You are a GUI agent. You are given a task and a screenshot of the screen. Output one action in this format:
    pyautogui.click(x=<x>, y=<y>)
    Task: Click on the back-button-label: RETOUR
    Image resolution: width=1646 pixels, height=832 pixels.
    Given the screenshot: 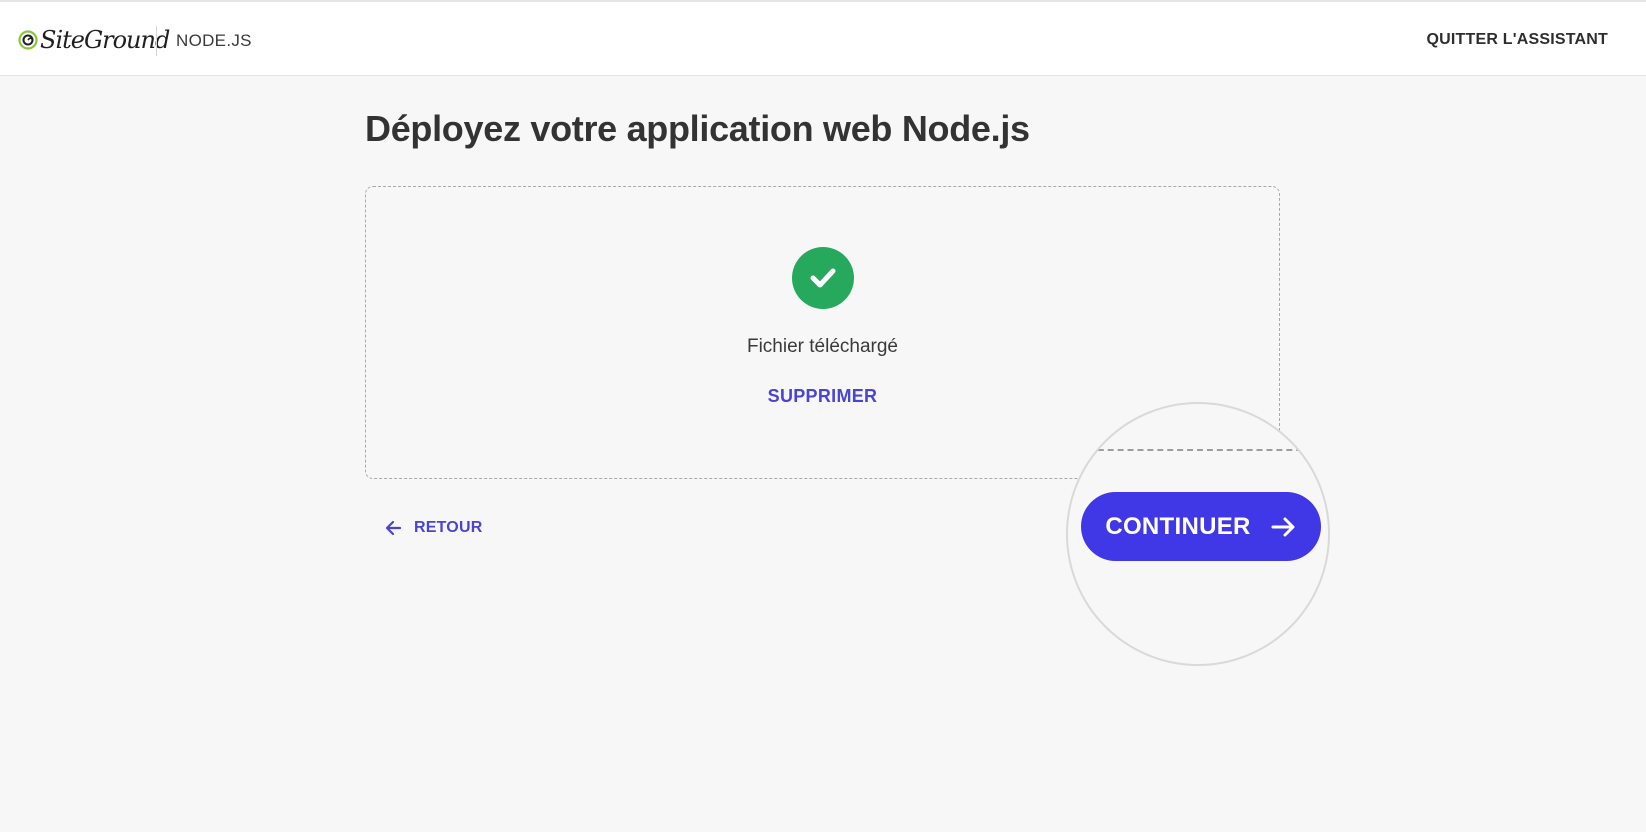 What is the action you would take?
    pyautogui.click(x=448, y=527)
    